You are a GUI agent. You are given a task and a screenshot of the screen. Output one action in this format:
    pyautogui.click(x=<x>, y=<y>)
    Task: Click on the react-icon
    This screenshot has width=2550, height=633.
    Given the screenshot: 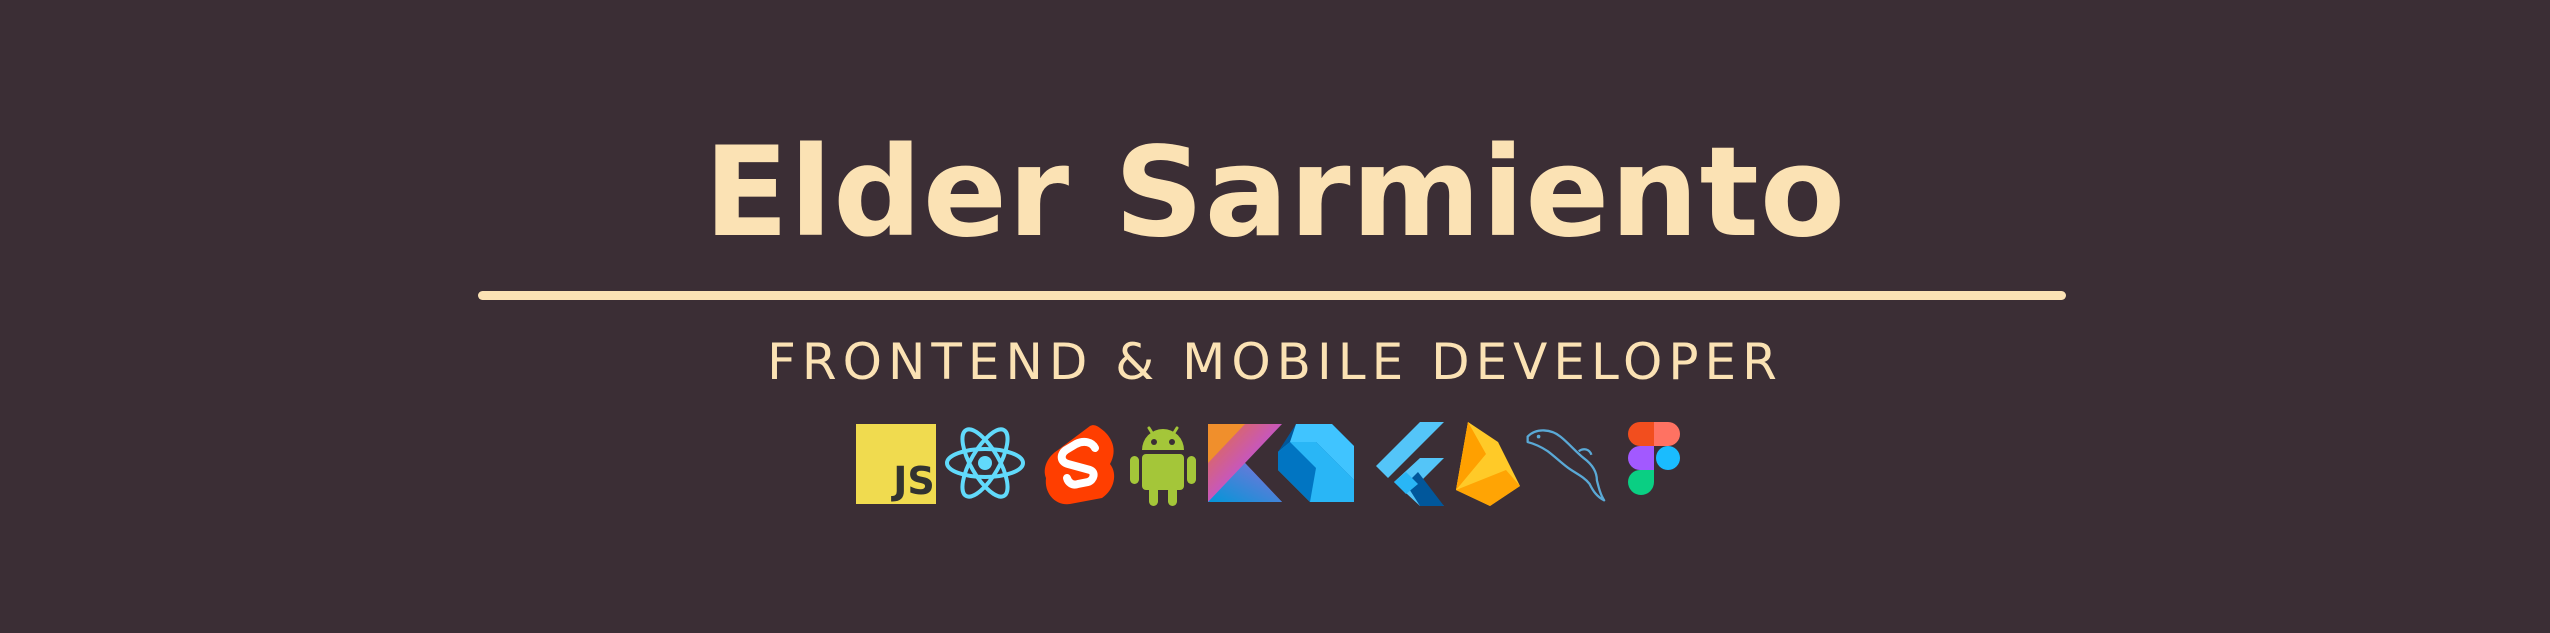 What is the action you would take?
    pyautogui.click(x=985, y=463)
    